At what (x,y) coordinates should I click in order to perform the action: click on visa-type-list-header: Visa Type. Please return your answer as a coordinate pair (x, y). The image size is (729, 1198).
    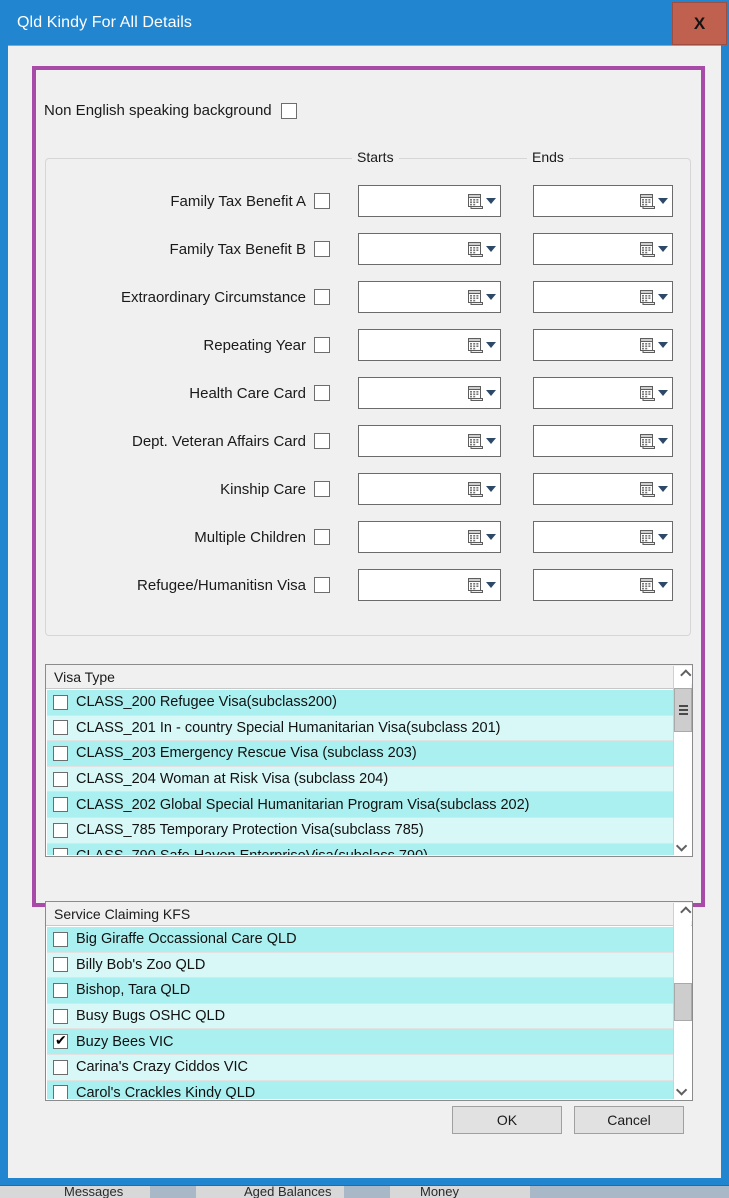
    Looking at the image, I should click on (369, 677).